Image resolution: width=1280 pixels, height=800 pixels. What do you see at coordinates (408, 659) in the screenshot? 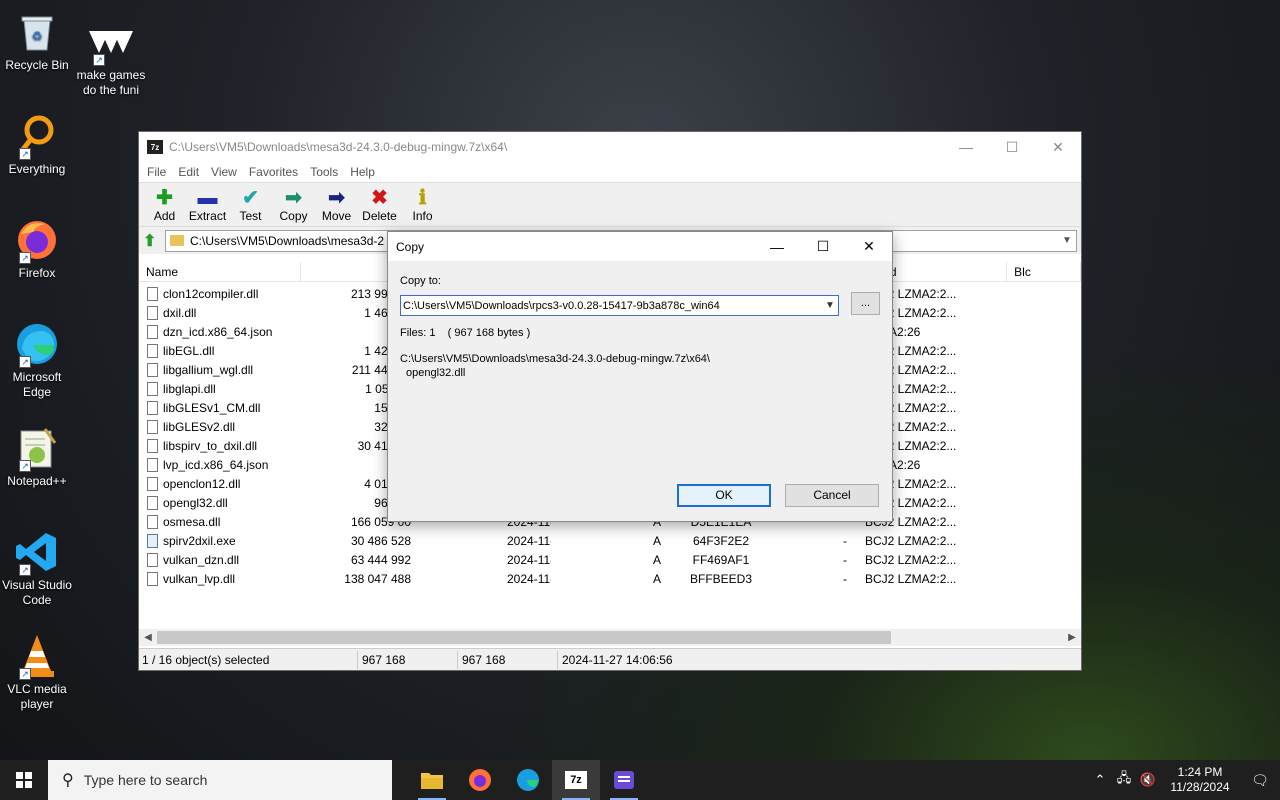
I see `status-size: 967 168` at bounding box center [408, 659].